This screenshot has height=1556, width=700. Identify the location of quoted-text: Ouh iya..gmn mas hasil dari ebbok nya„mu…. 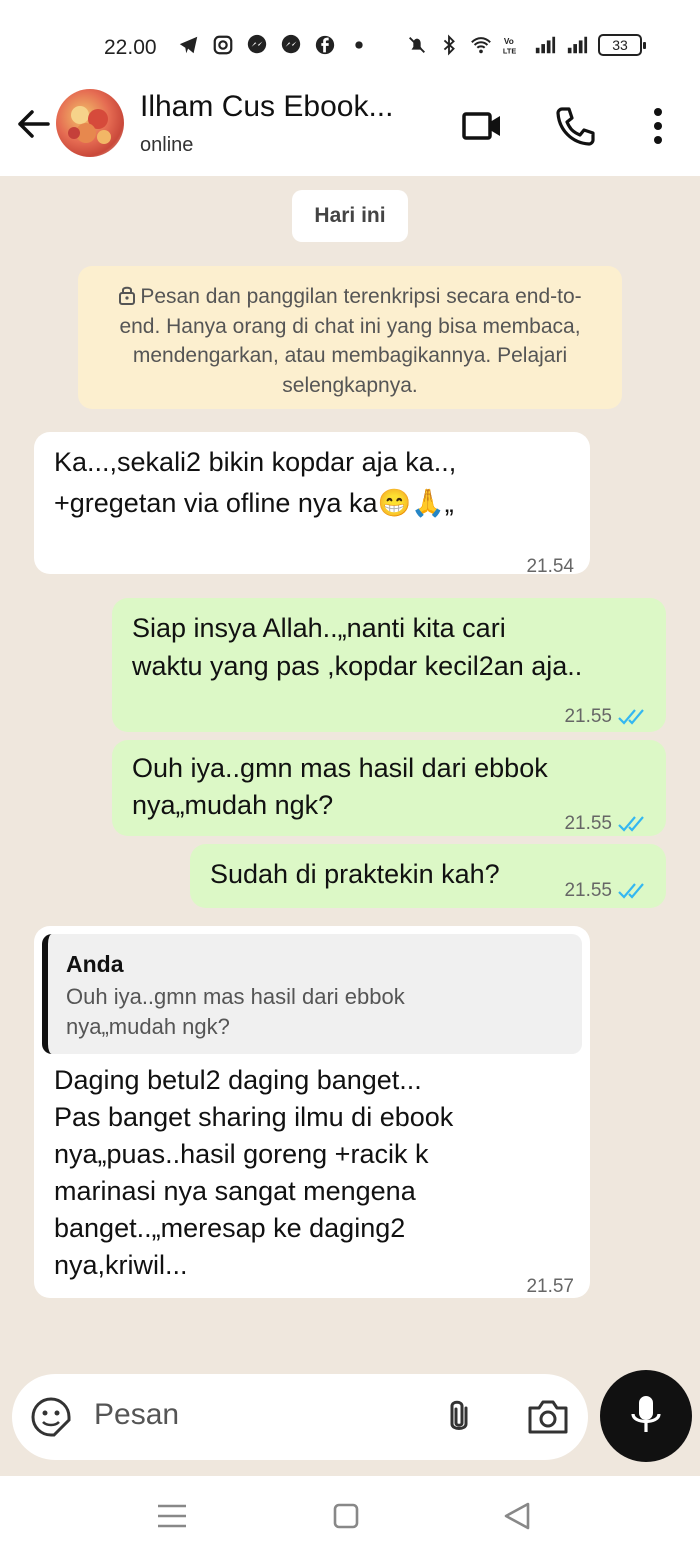
(316, 1012).